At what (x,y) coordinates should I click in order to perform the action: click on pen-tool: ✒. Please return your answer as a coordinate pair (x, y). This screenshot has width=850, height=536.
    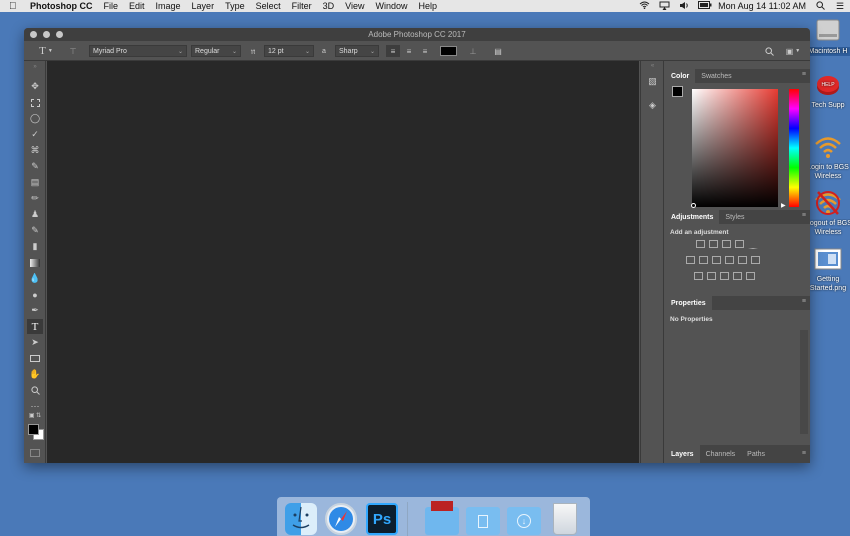
    Looking at the image, I should click on (35, 310).